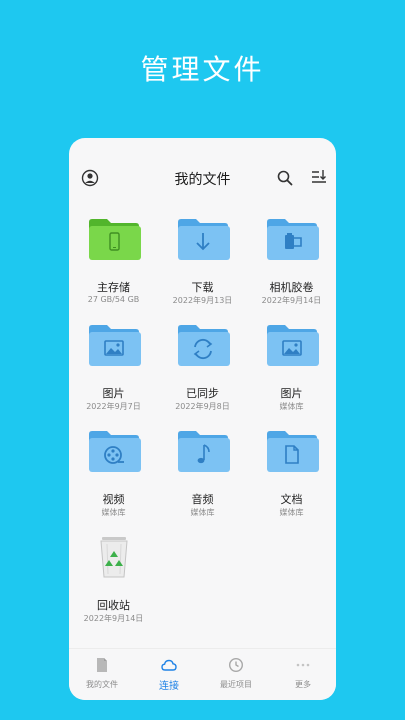 The height and width of the screenshot is (720, 405). What do you see at coordinates (202, 300) in the screenshot?
I see `tile-subtitle: 2022年9月13日` at bounding box center [202, 300].